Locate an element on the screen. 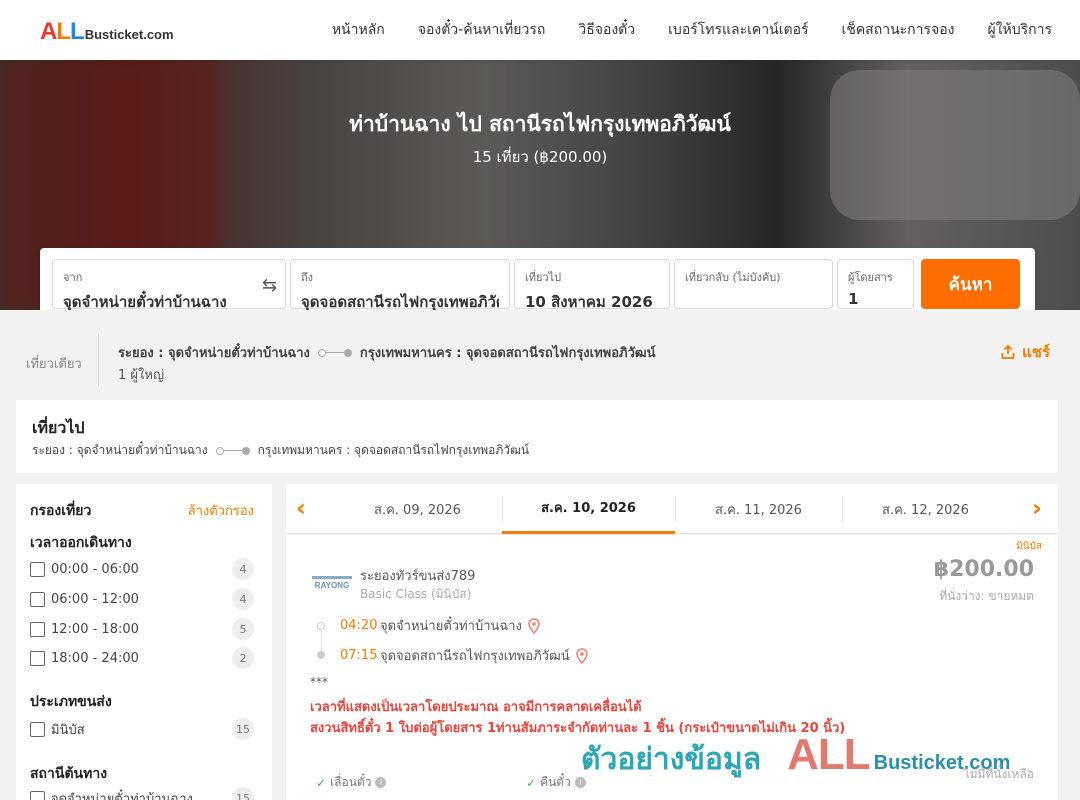 This screenshot has height=800, width=1080. feature-refund: ✓ คืนตั๋ว i is located at coordinates (556, 782).